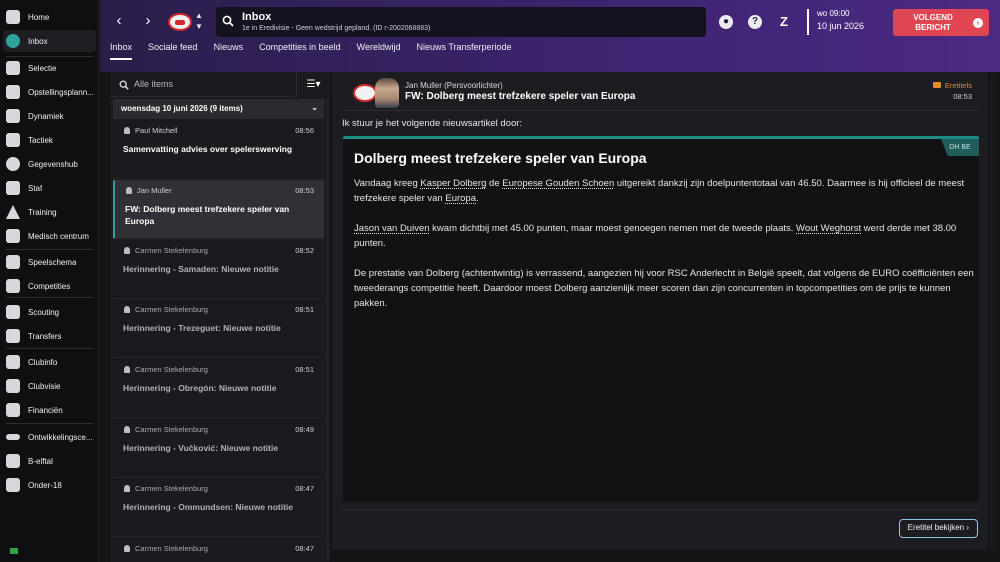 The height and width of the screenshot is (562, 1000). I want to click on sidebar-item-inbox: Inbox, so click(49, 41).